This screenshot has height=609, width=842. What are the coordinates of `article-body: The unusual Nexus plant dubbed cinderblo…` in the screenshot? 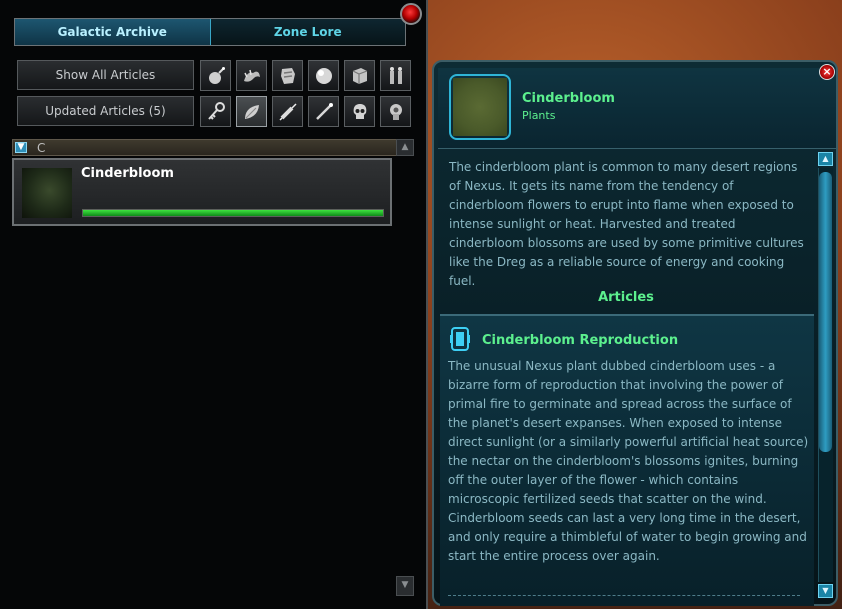 It's located at (628, 461).